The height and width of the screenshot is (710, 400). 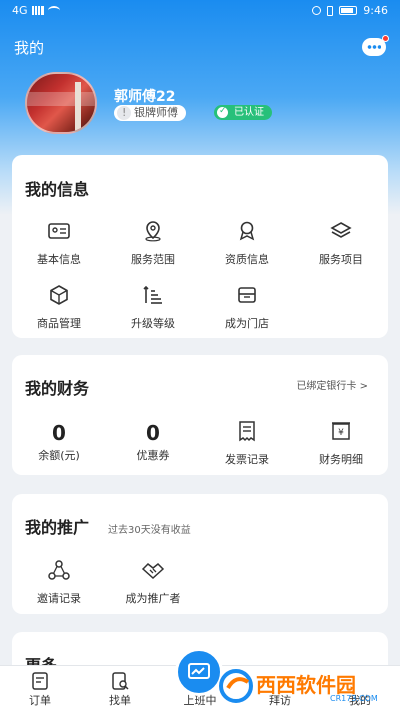 I want to click on balance-label: 余额(元), so click(x=59, y=455).